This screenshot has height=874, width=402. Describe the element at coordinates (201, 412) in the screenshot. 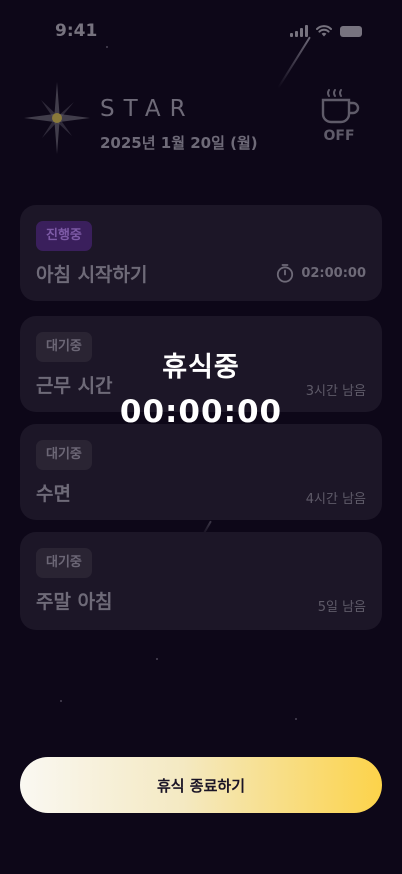

I see `rest-timer: 00:00:00` at that location.